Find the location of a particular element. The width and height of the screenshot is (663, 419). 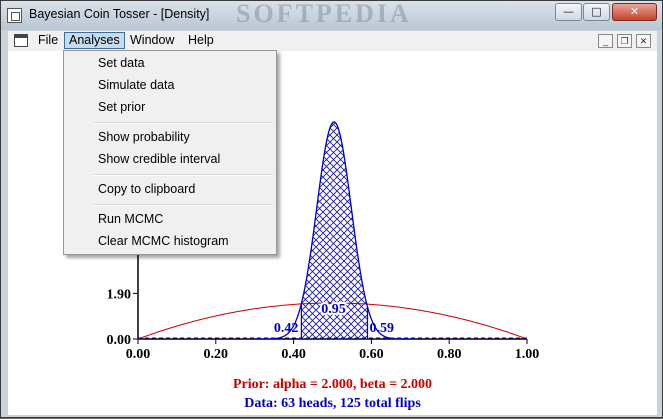

prior-parameters-label: Prior: alpha = 2.000, beta = 2.000 is located at coordinates (332, 384).